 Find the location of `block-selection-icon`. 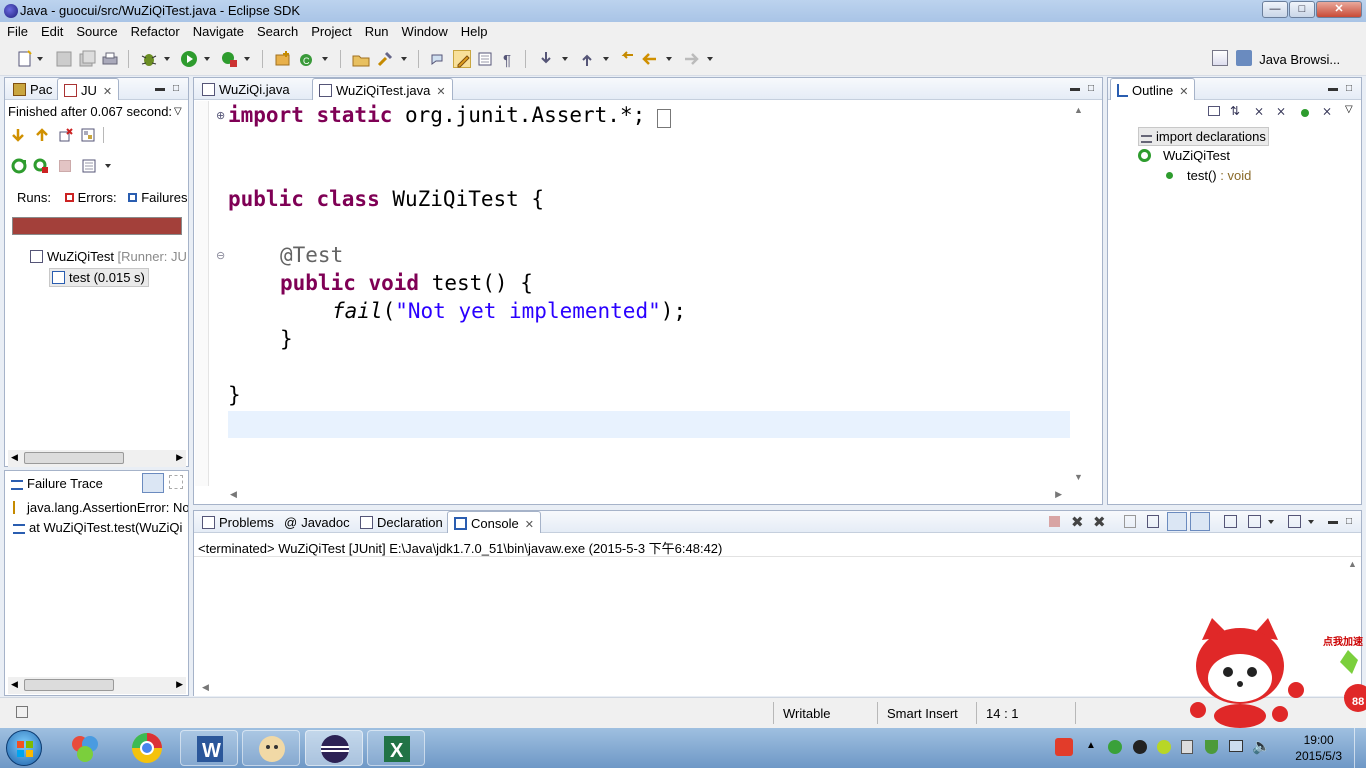

block-selection-icon is located at coordinates (485, 59).